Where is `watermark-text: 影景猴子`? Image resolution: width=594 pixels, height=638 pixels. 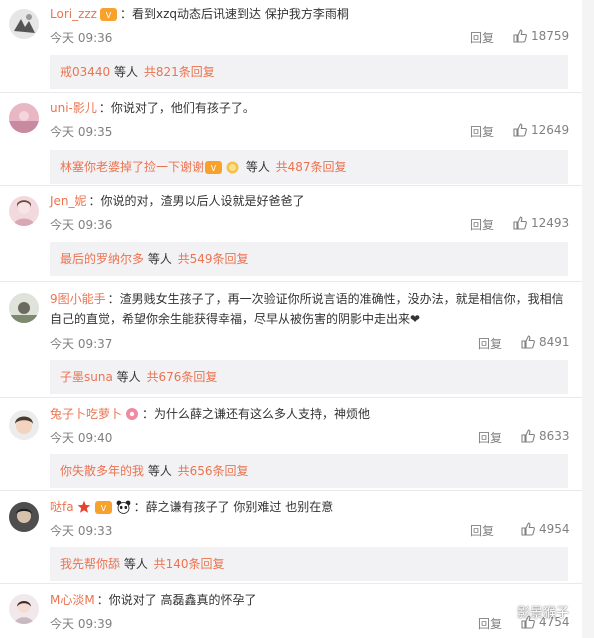 watermark-text: 影景猴子 is located at coordinates (543, 613).